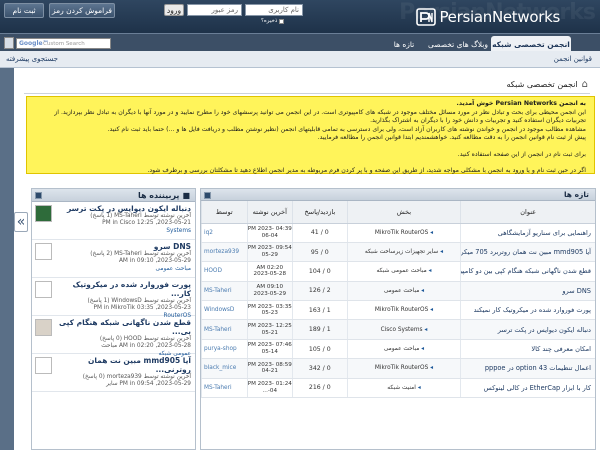 The image size is (600, 450). What do you see at coordinates (224, 271) in the screenshot?
I see `thread-poster: HOOD` at bounding box center [224, 271].